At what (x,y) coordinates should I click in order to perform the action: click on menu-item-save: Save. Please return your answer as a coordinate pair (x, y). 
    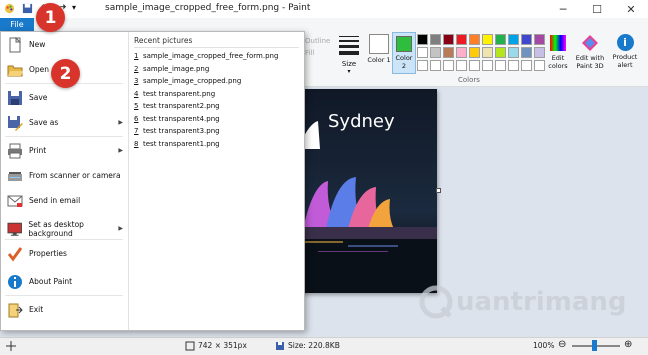
    Looking at the image, I should click on (64, 97).